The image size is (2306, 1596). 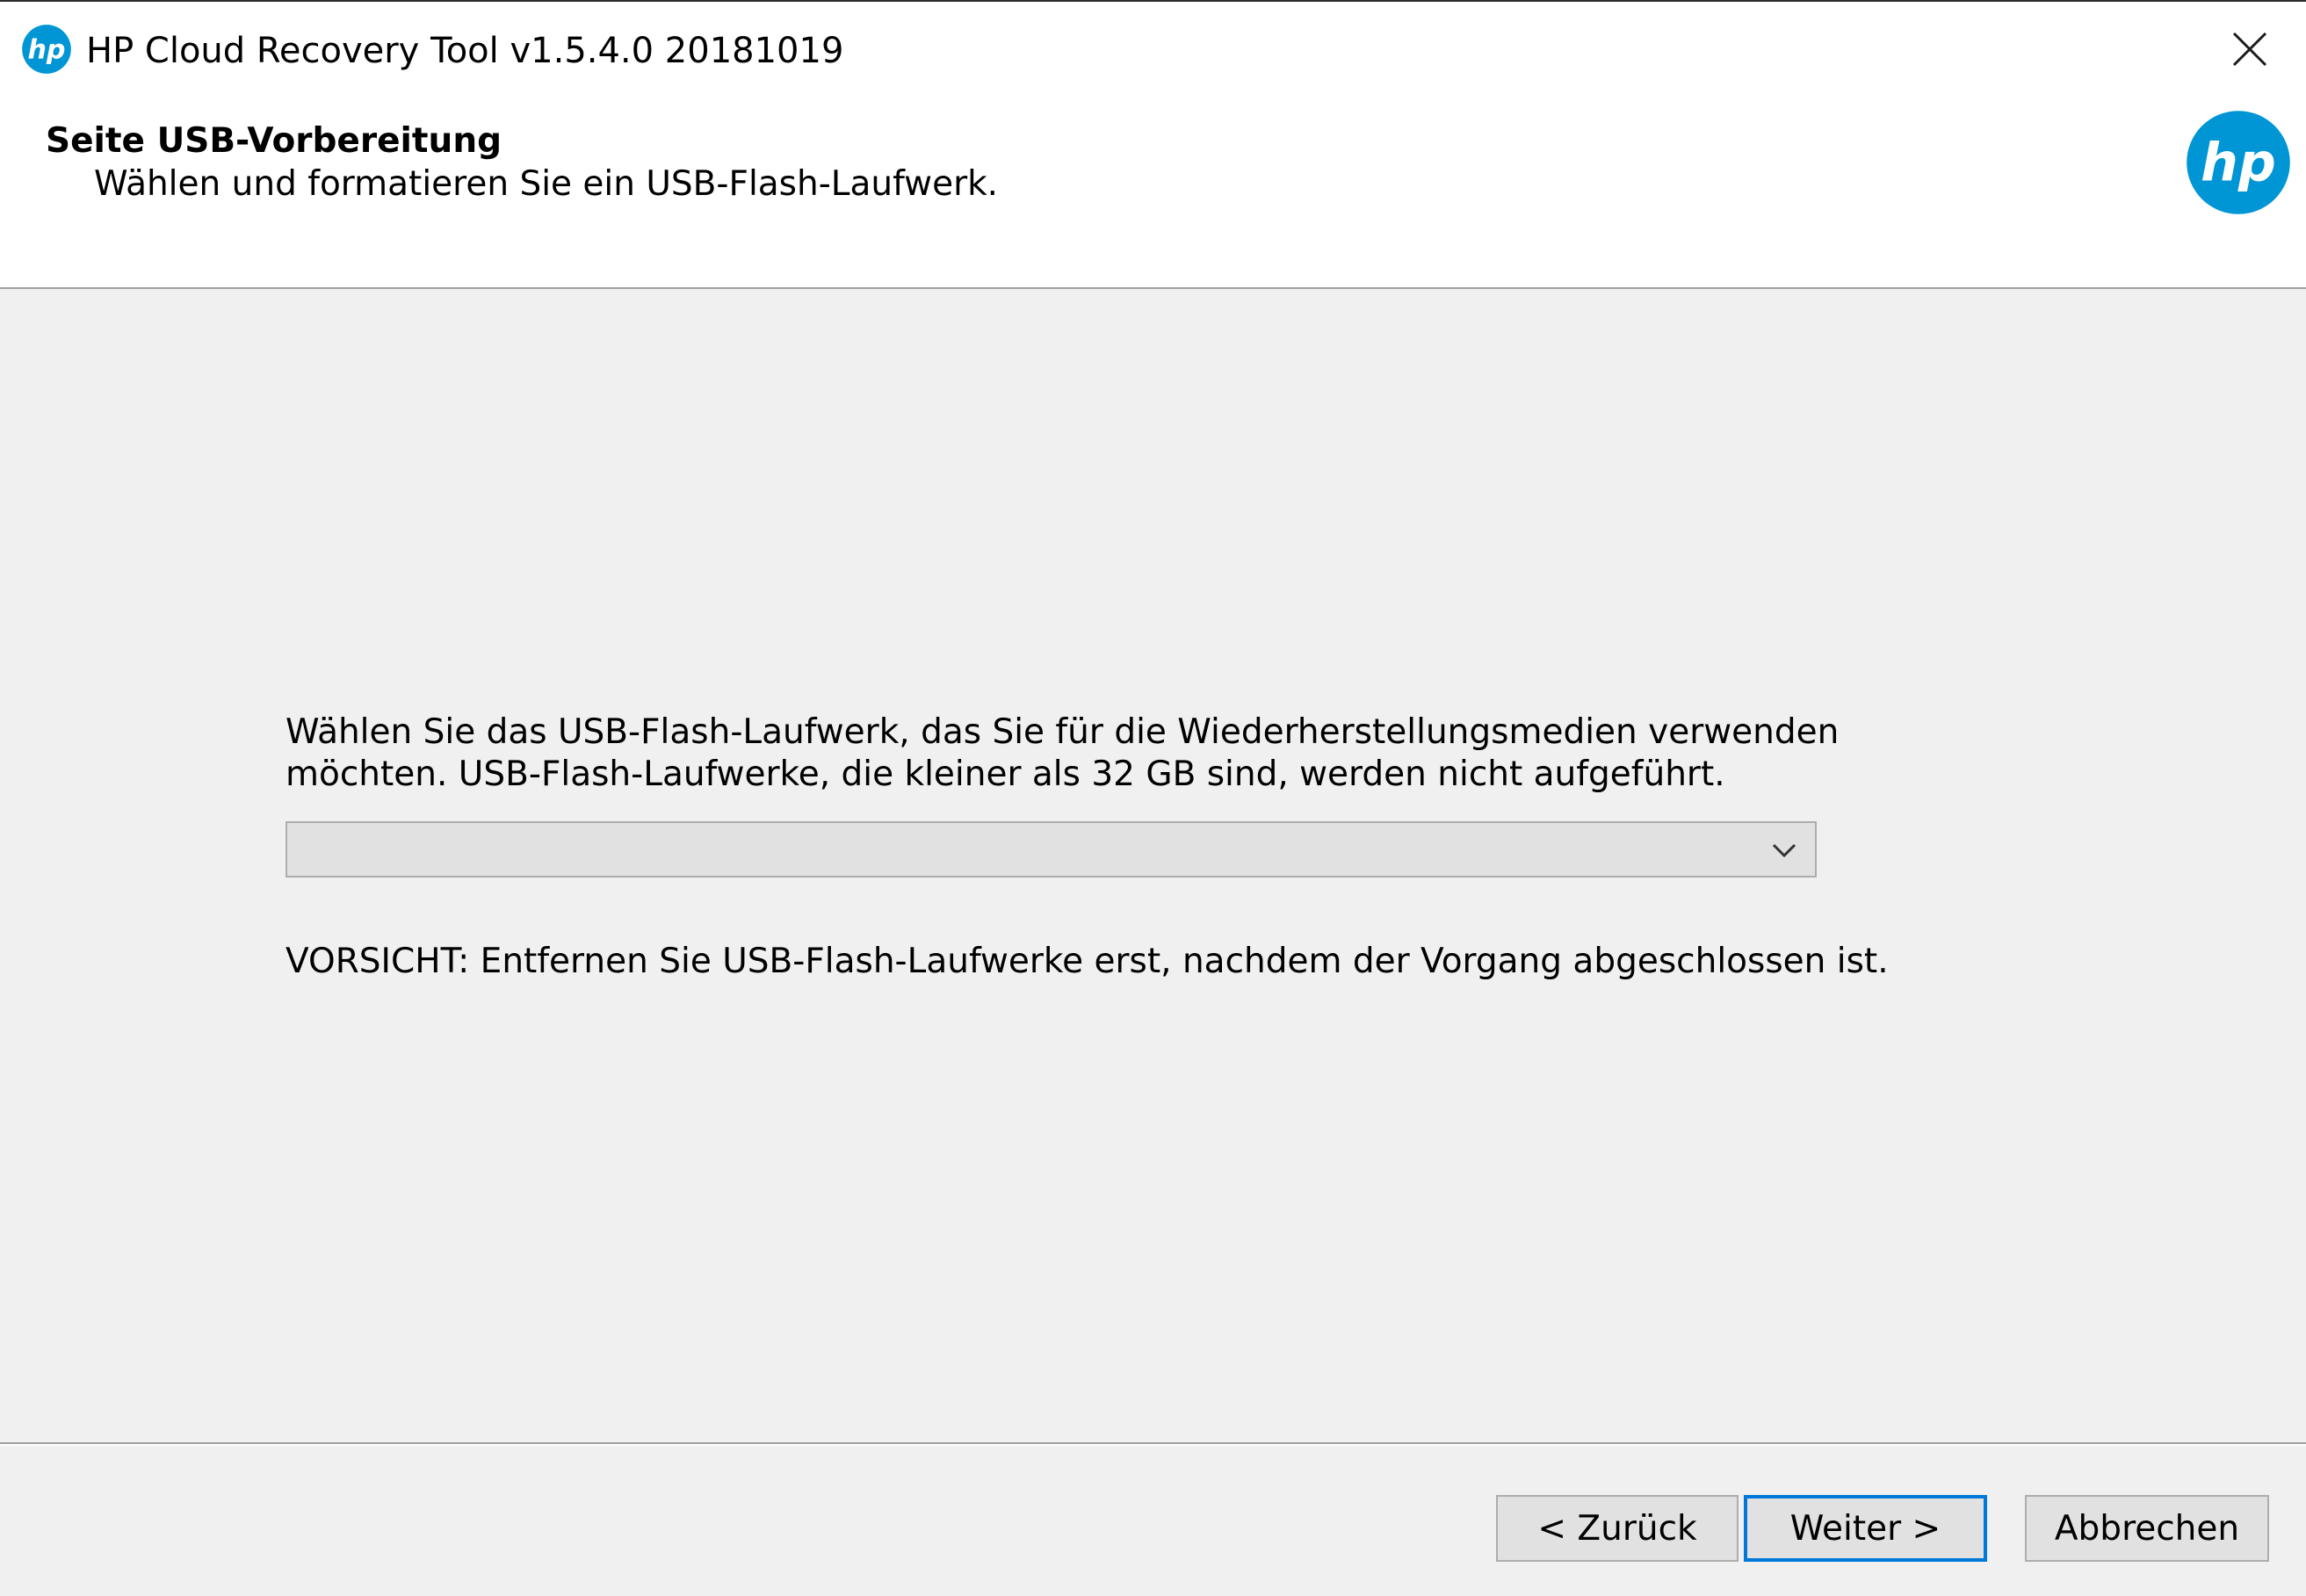 I want to click on cancel-button: Abbrechen, so click(x=2147, y=1528).